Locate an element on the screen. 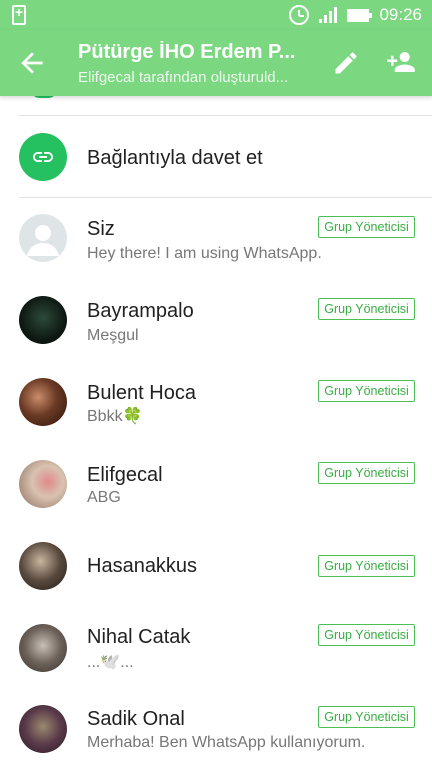  member-name: Bayrampalo is located at coordinates (140, 311).